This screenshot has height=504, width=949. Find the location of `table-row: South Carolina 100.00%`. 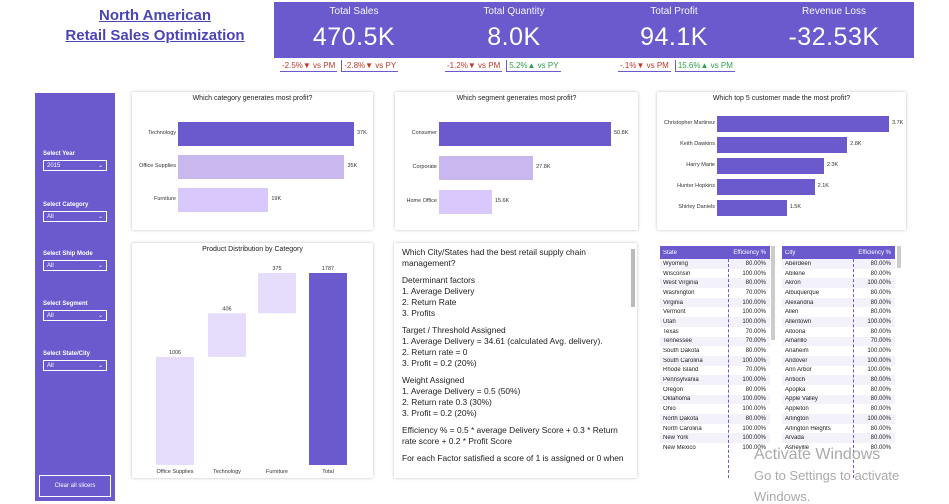

table-row: South Carolina 100.00% is located at coordinates (715, 360).